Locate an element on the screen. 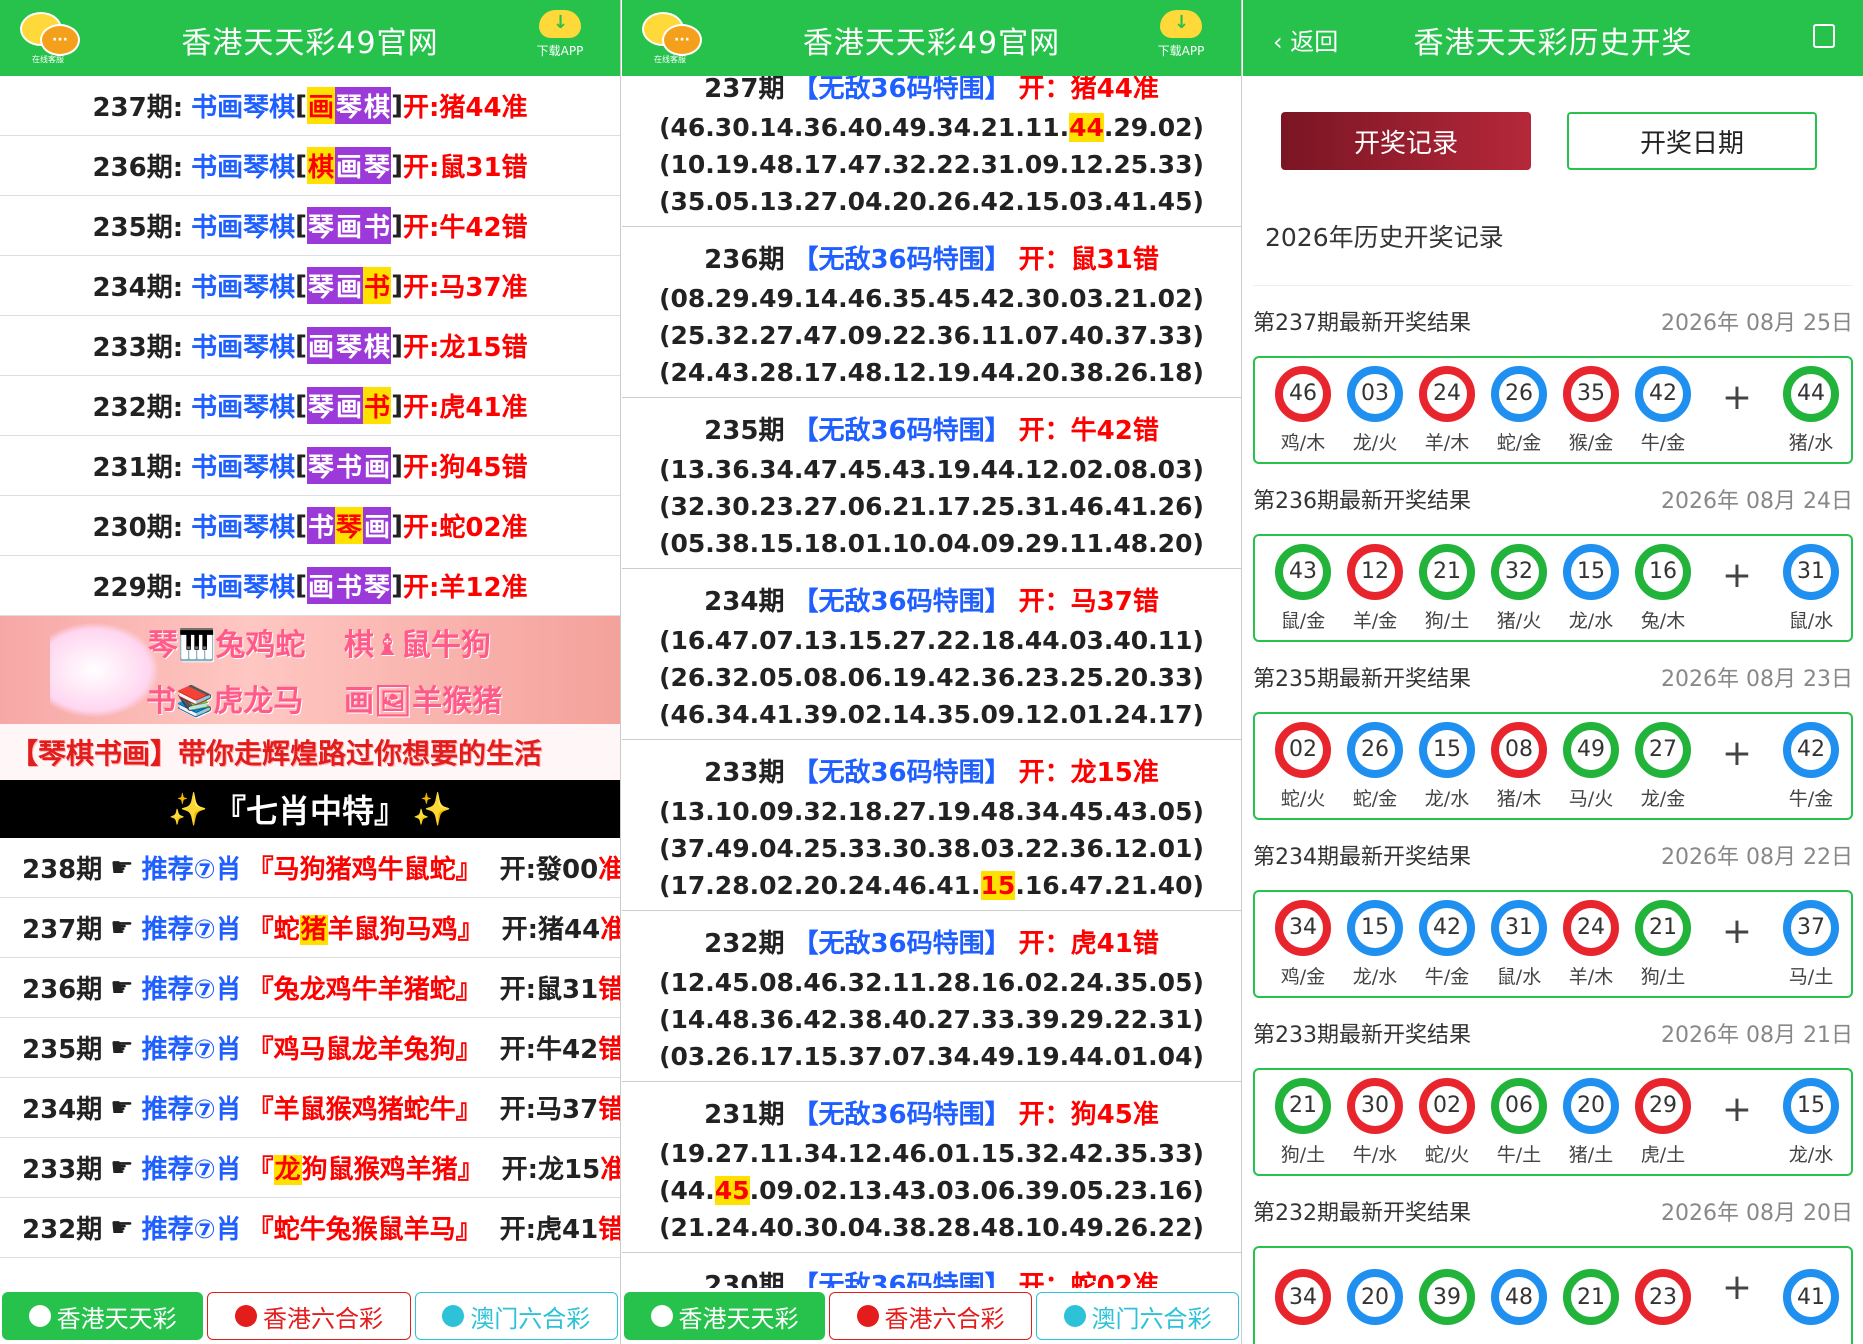 This screenshot has height=1344, width=1863. list-item: 237期: 书画琴棋 [画琴棋] 开:猪44准 is located at coordinates (310, 106).